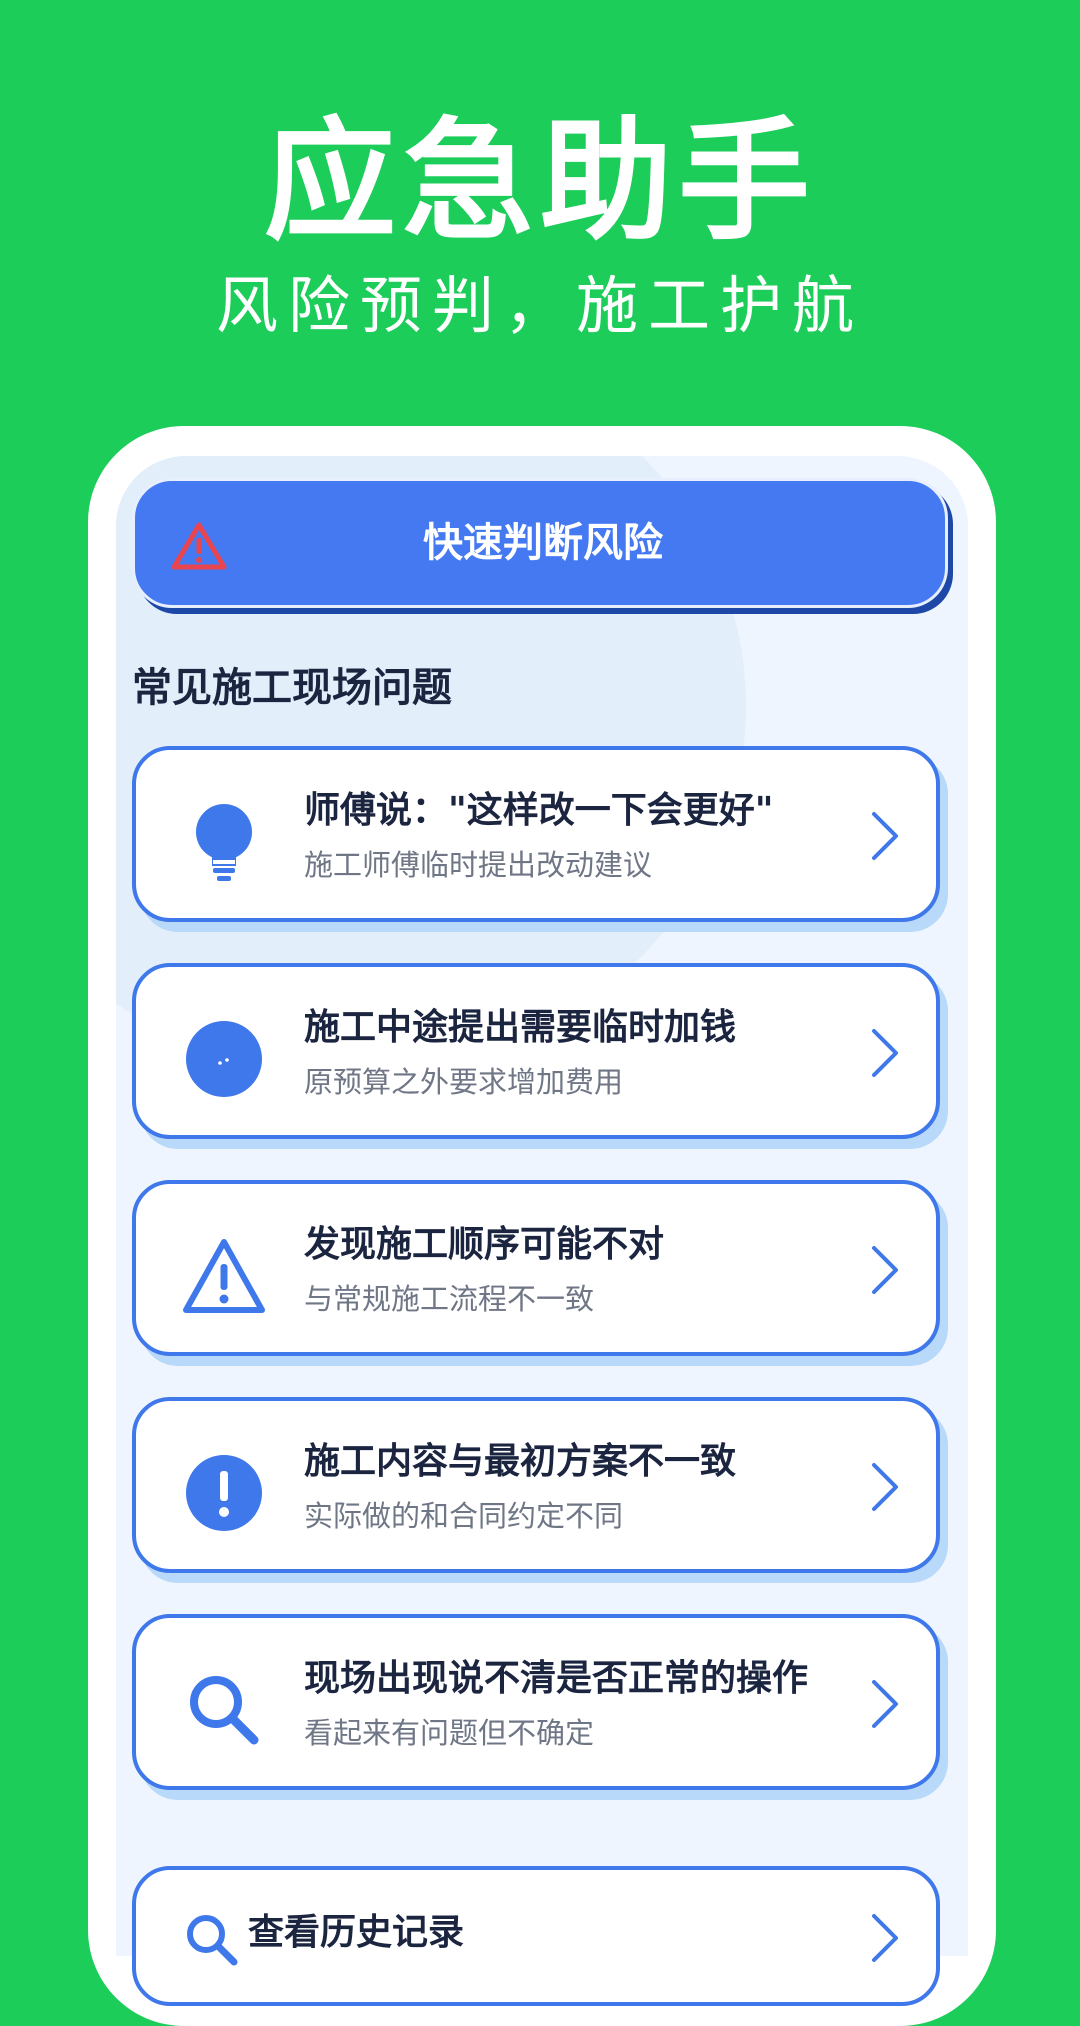  What do you see at coordinates (449, 1299) in the screenshot?
I see `issue-card-desc: 与常规施工流程不一致` at bounding box center [449, 1299].